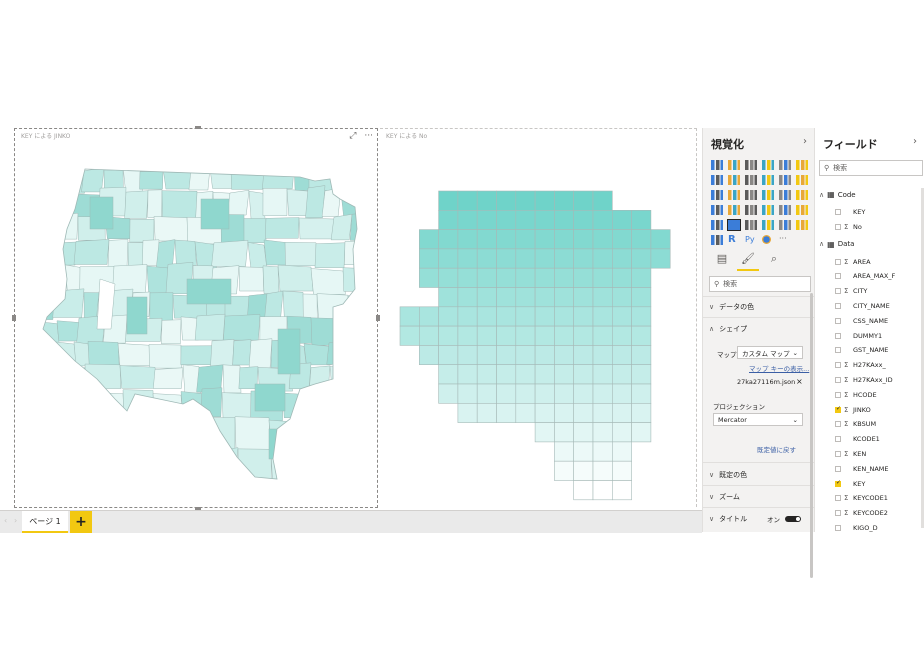 This screenshot has height=660, width=924. What do you see at coordinates (856, 528) in the screenshot?
I see `field-item: KIGO_D` at bounding box center [856, 528].